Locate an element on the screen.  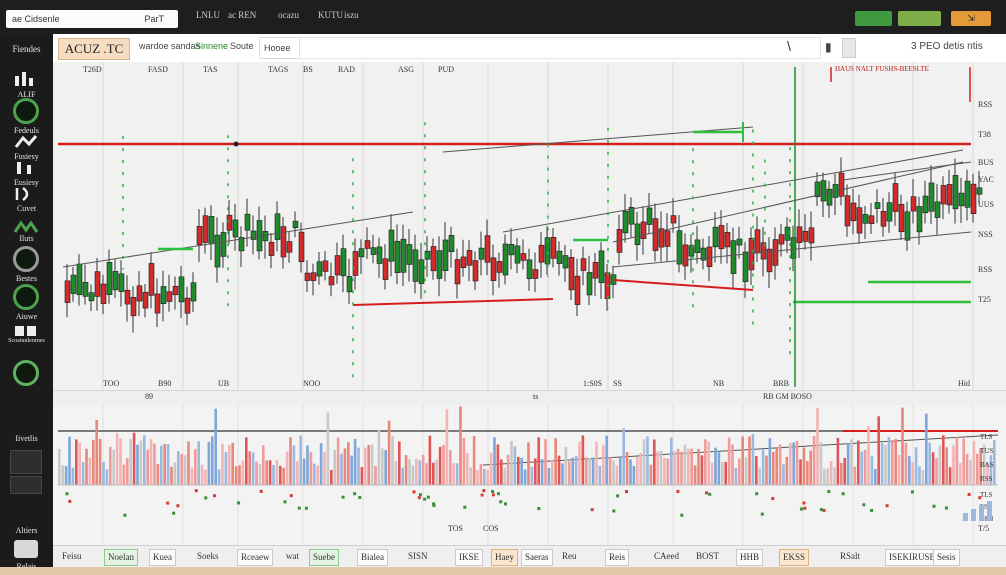
volume-time-label: T/5 is located at coordinates (983, 528).